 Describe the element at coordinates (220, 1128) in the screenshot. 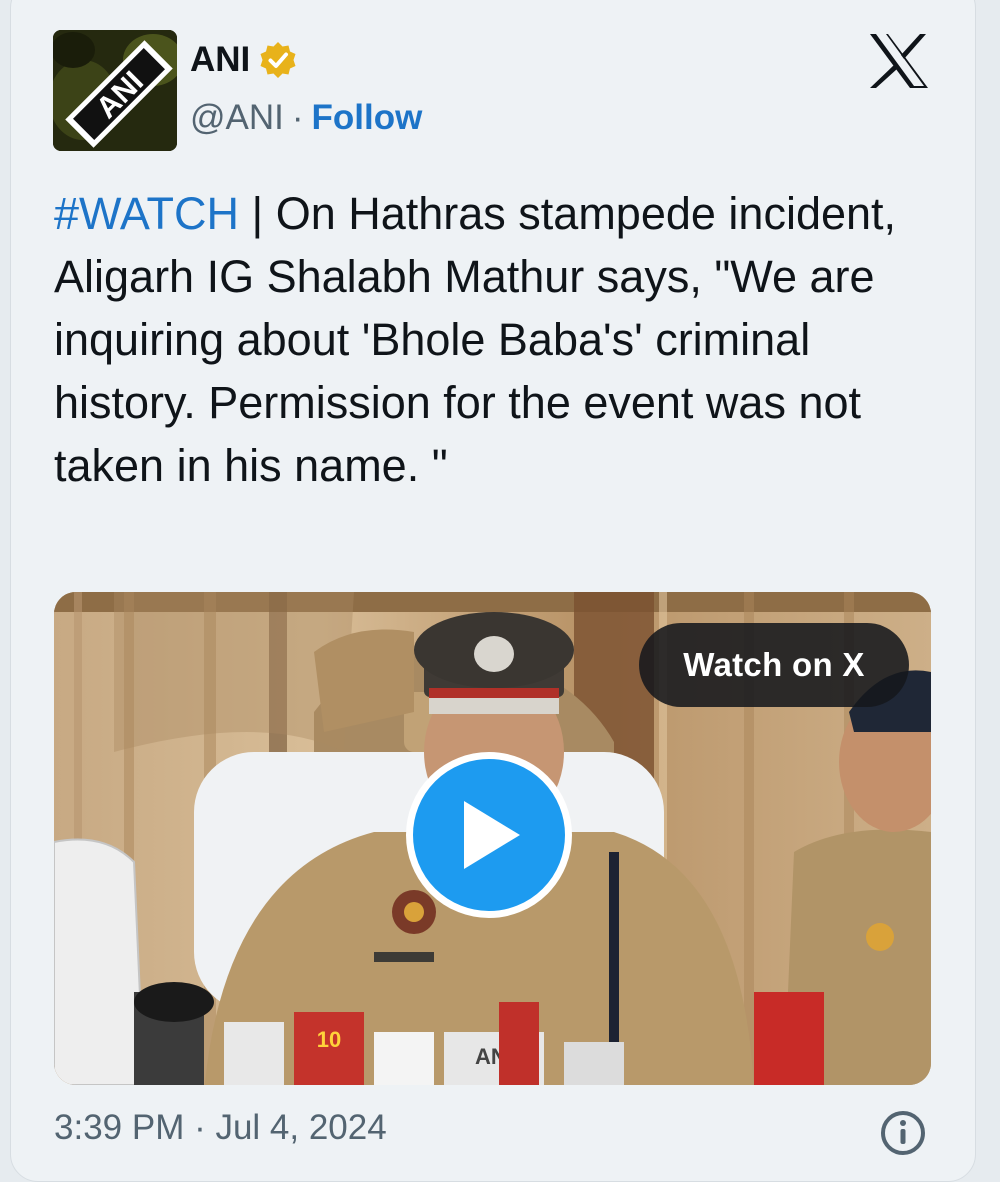

I see `tweet-timestamp: 3:39 PM · Jul 4, 2024` at that location.